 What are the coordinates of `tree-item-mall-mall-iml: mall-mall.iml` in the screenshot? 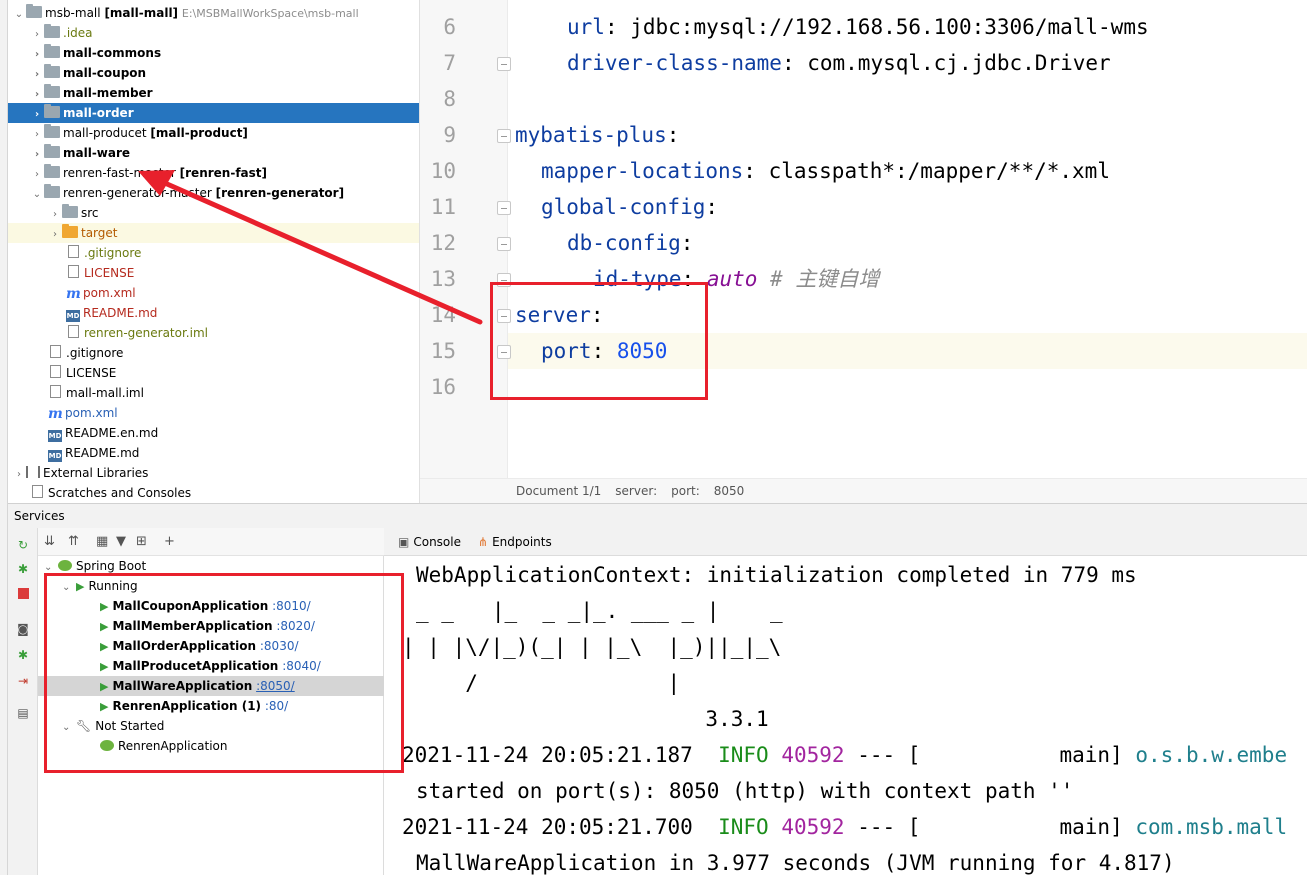 It's located at (96, 393).